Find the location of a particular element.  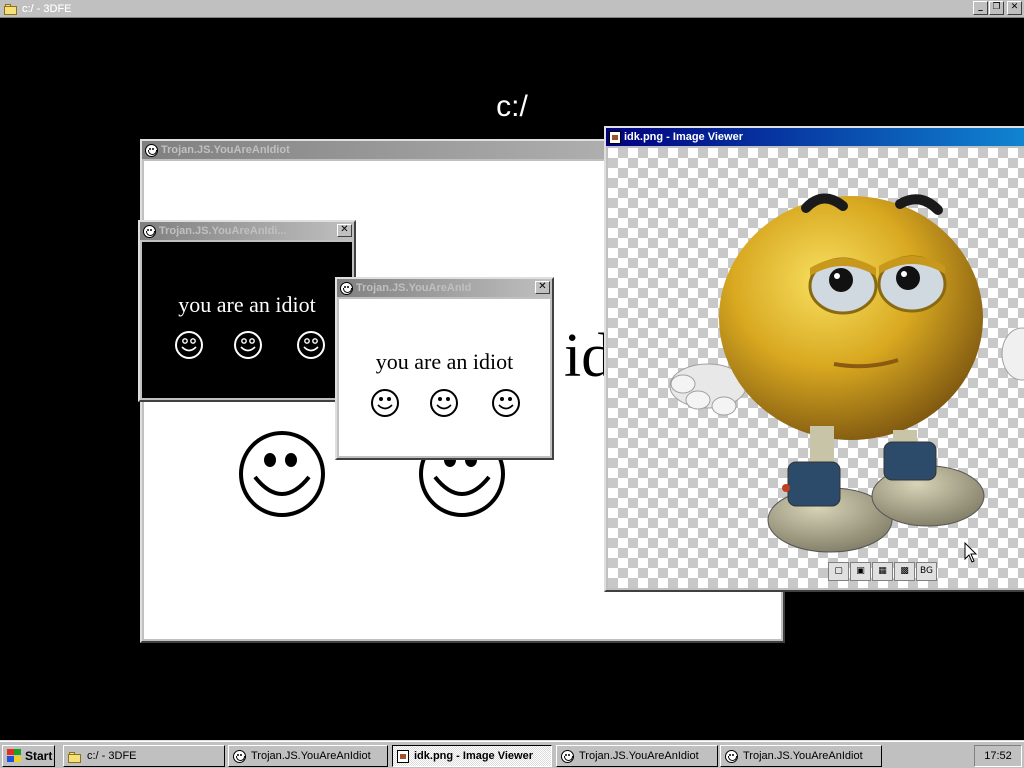

window-title: idk.png - Image Viewer is located at coordinates (683, 137).